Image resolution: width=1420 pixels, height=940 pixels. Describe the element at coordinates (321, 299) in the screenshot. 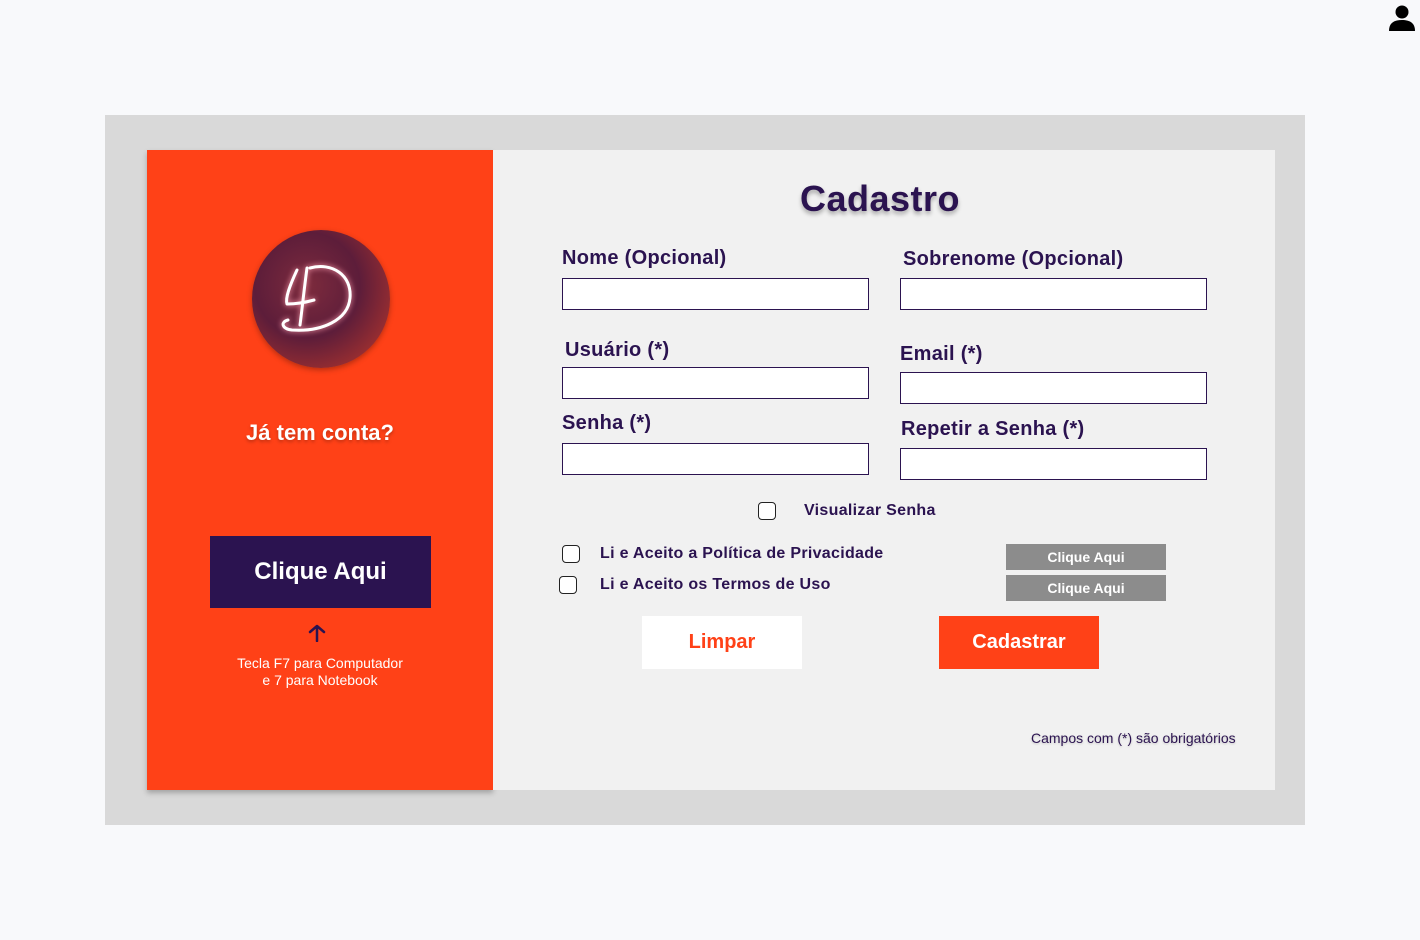

I see `4d-logo-icon` at that location.